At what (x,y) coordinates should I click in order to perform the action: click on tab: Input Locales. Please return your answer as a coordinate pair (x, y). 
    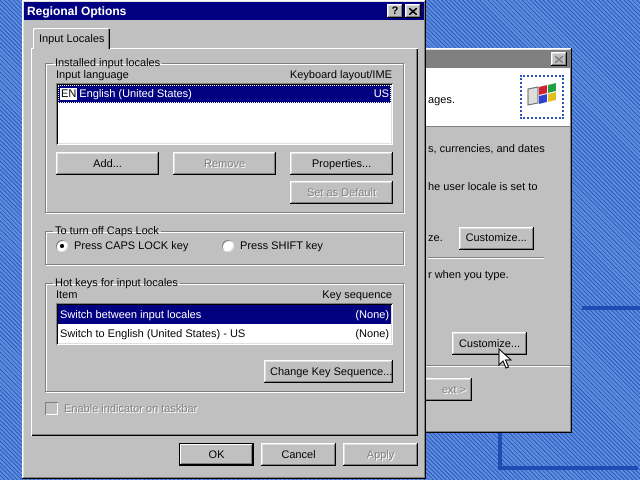
    Looking at the image, I should click on (71, 38).